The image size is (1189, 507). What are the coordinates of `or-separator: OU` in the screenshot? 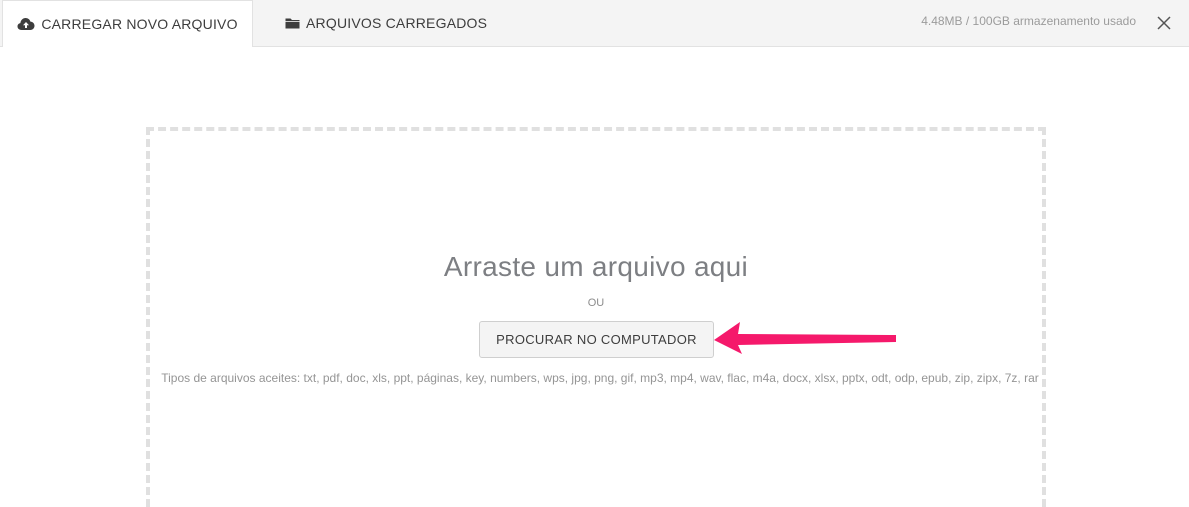 It's located at (596, 303).